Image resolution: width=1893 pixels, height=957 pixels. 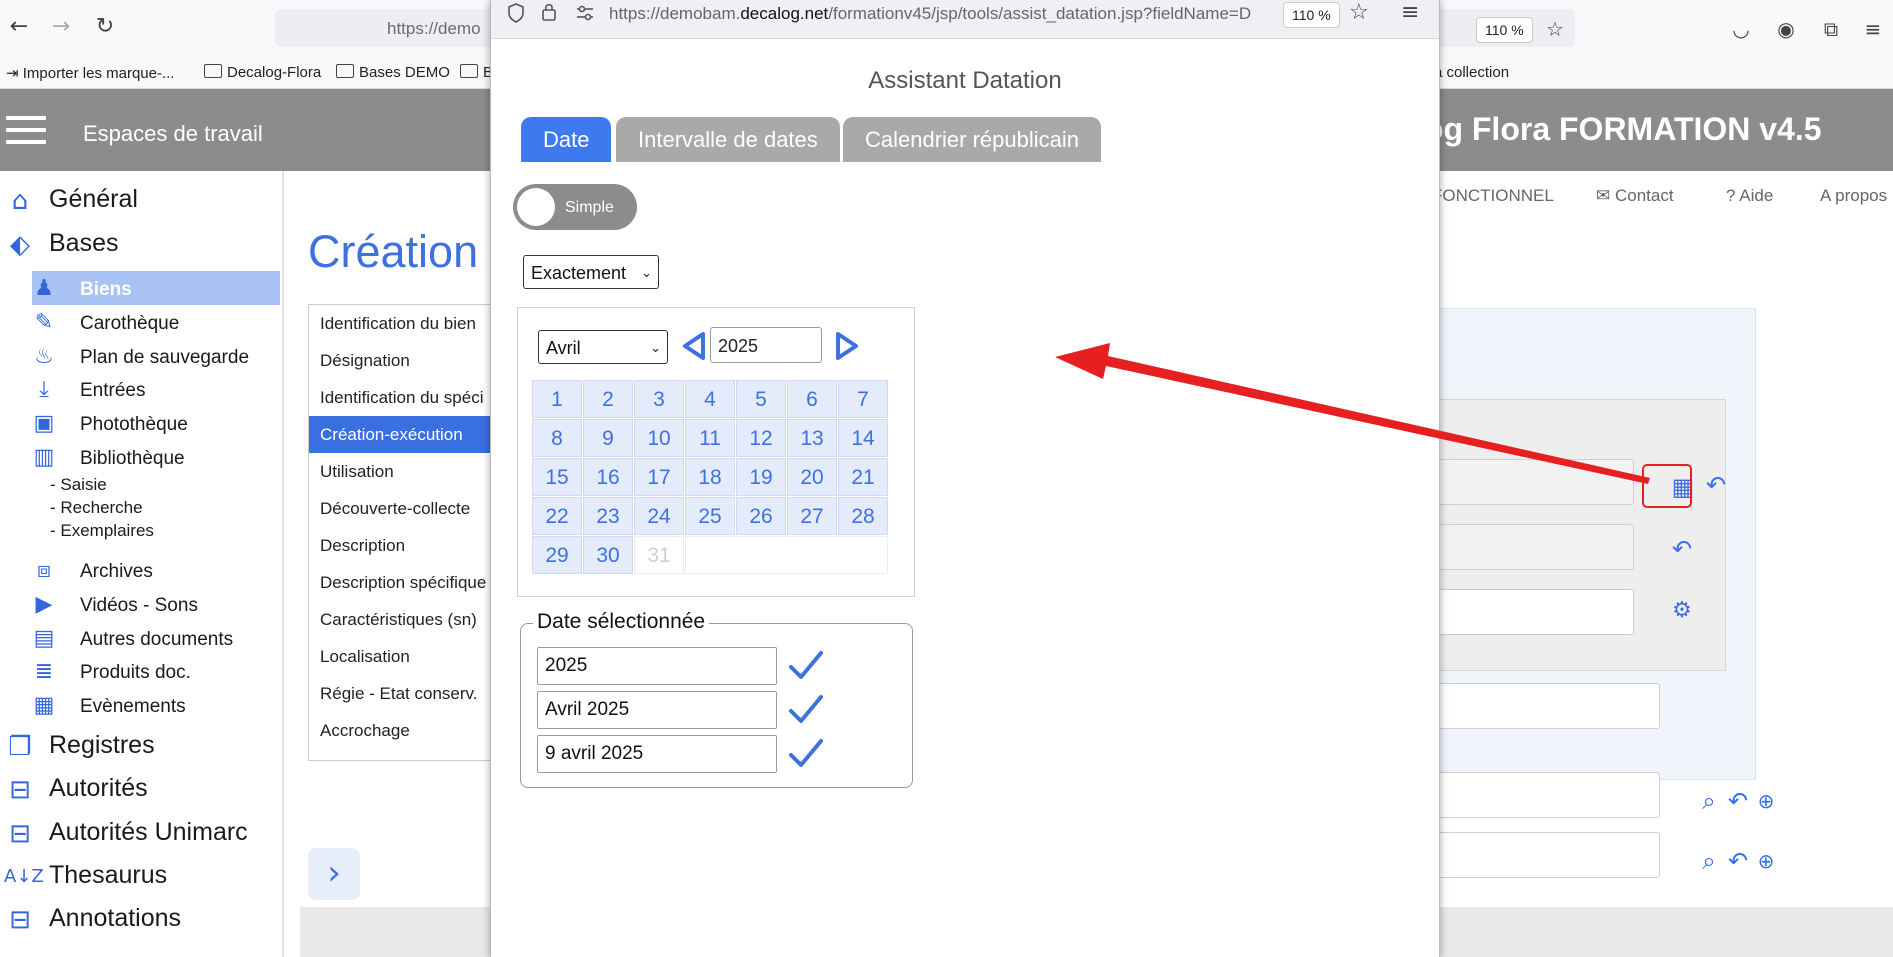 I want to click on calendar-day: 23, so click(x=608, y=516).